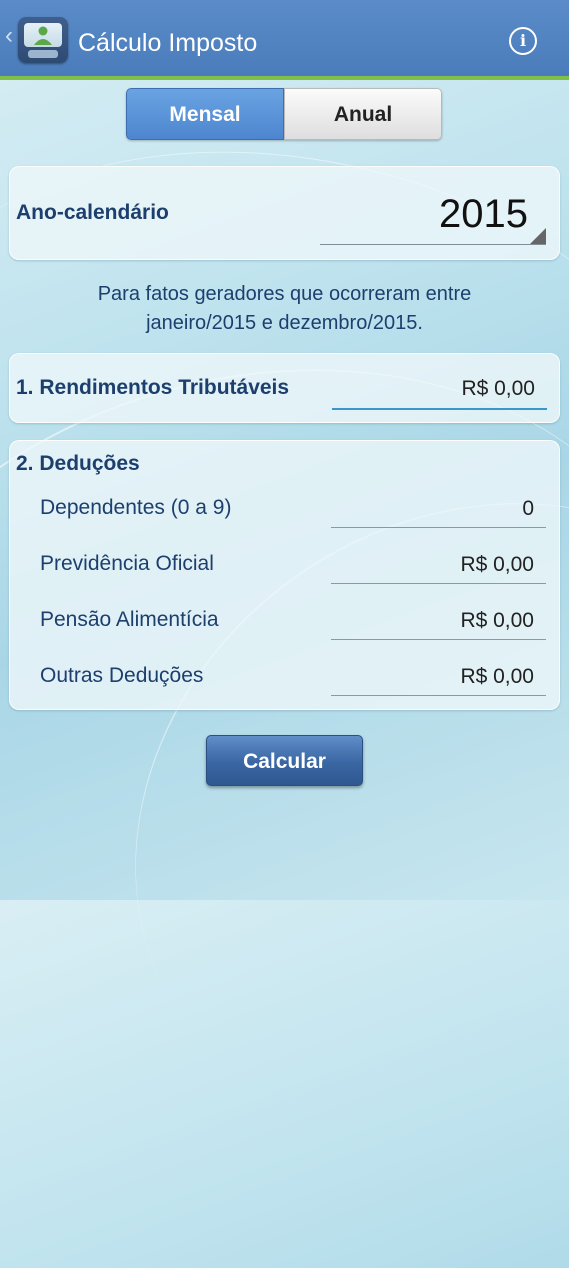  Describe the element at coordinates (438, 623) in the screenshot. I see `alimony-input: R$ 0,00` at that location.